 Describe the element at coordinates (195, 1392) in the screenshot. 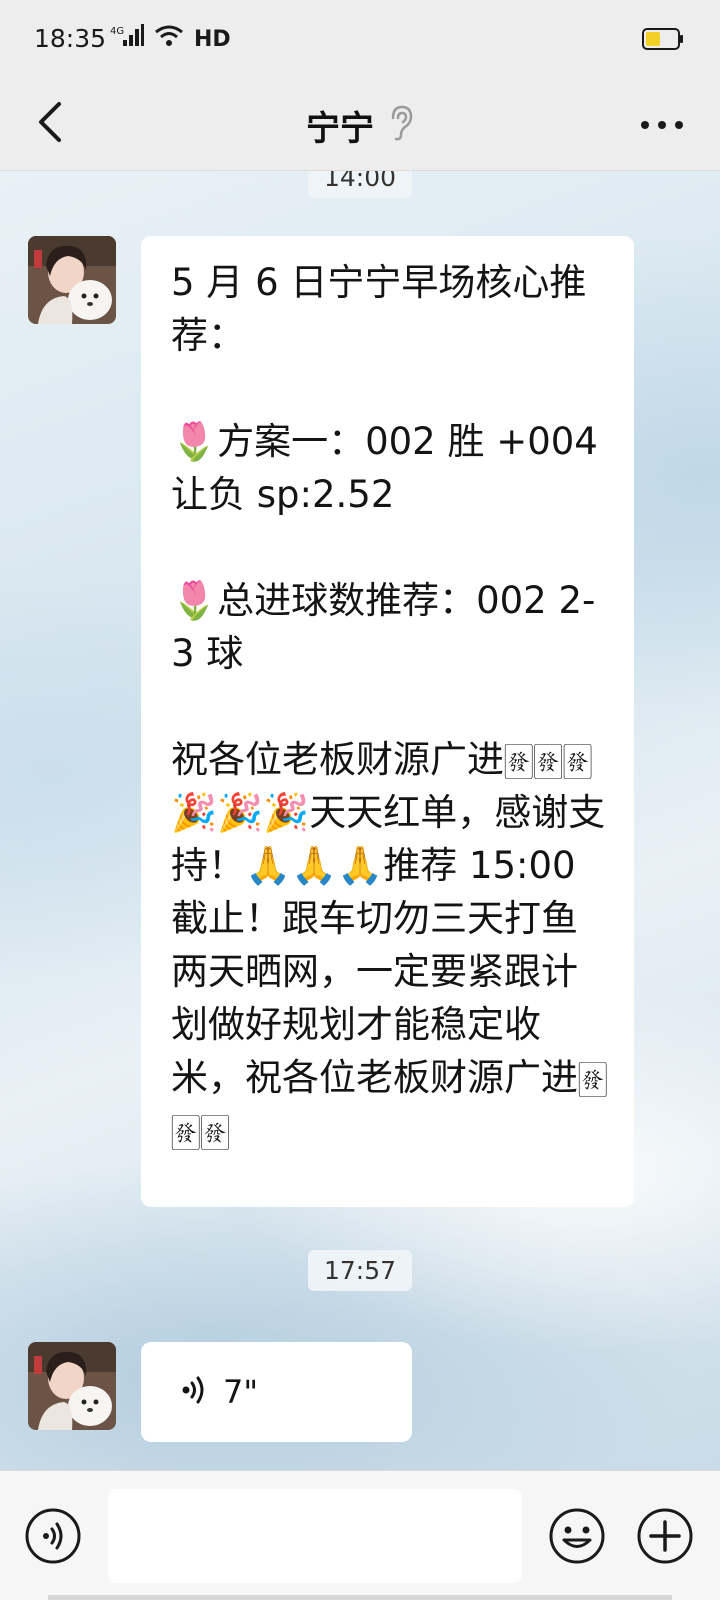

I see `voice-wave-icon` at that location.